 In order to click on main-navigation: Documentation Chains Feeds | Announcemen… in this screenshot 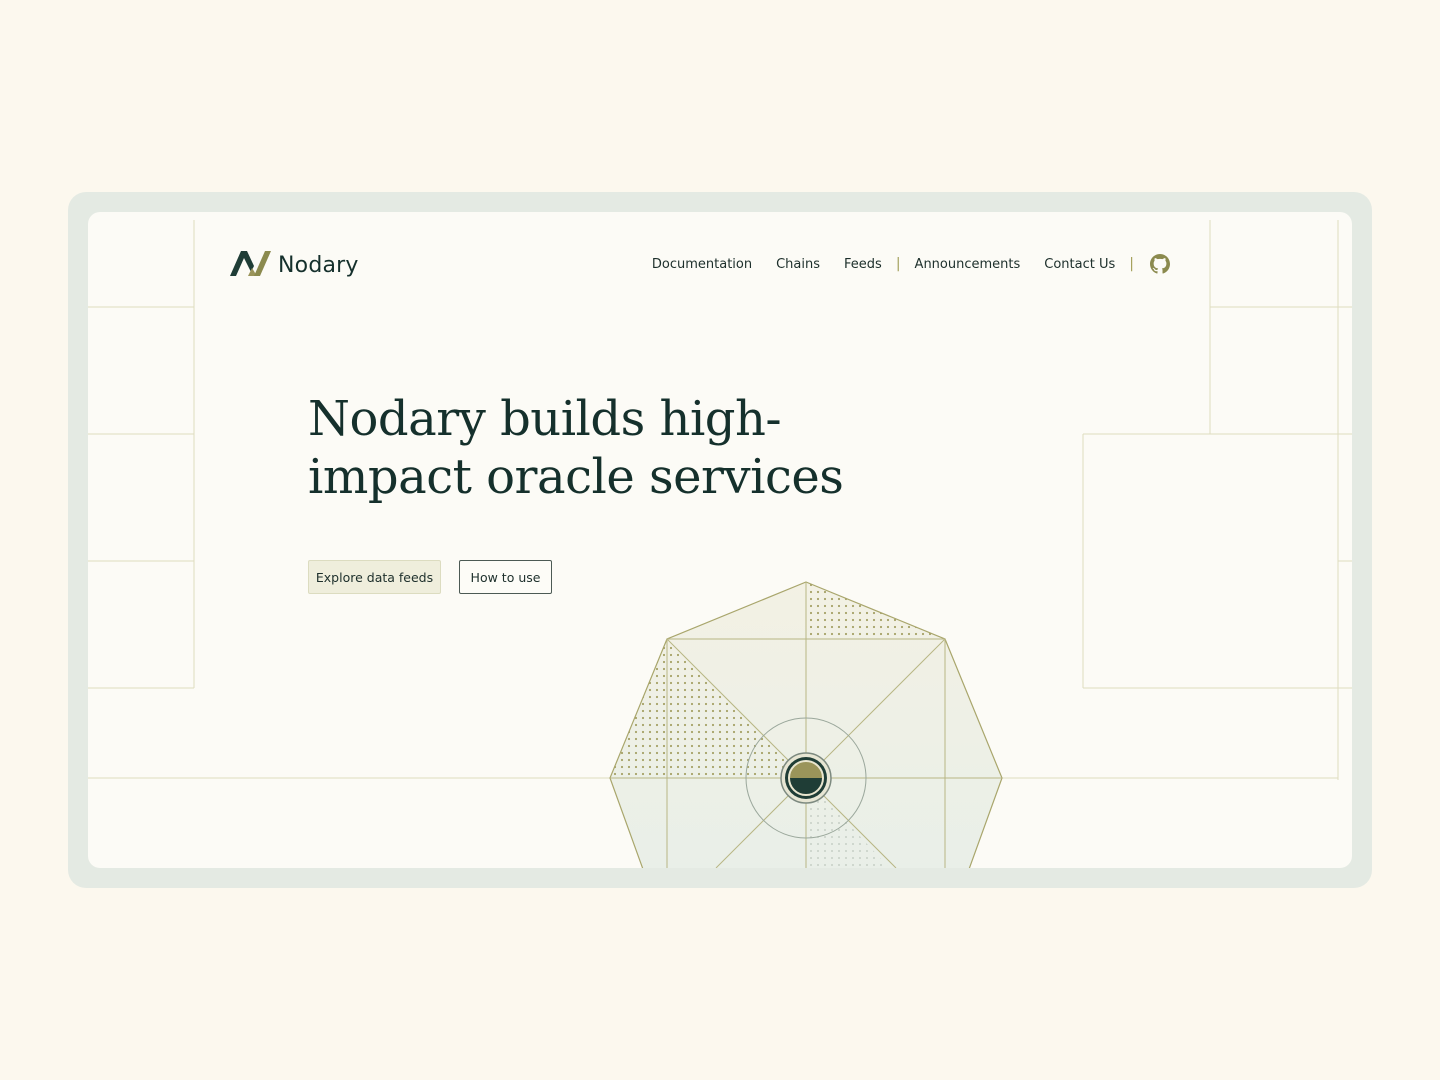, I will do `click(905, 264)`.